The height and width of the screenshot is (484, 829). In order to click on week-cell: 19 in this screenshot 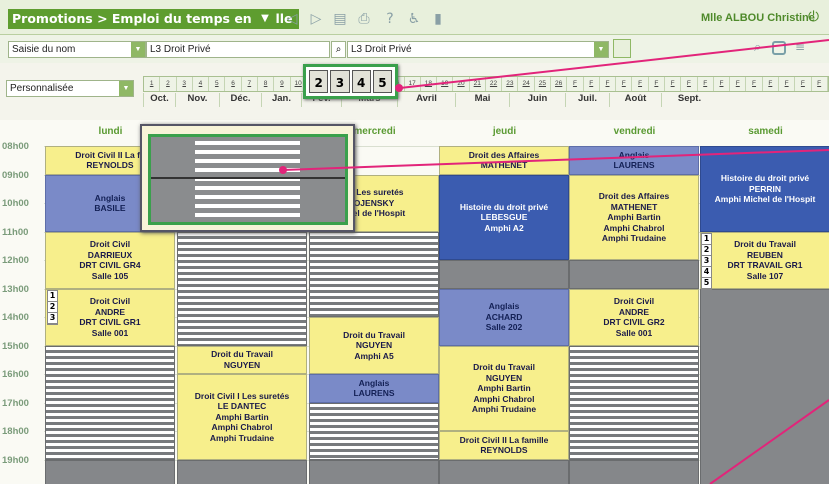, I will do `click(445, 84)`.